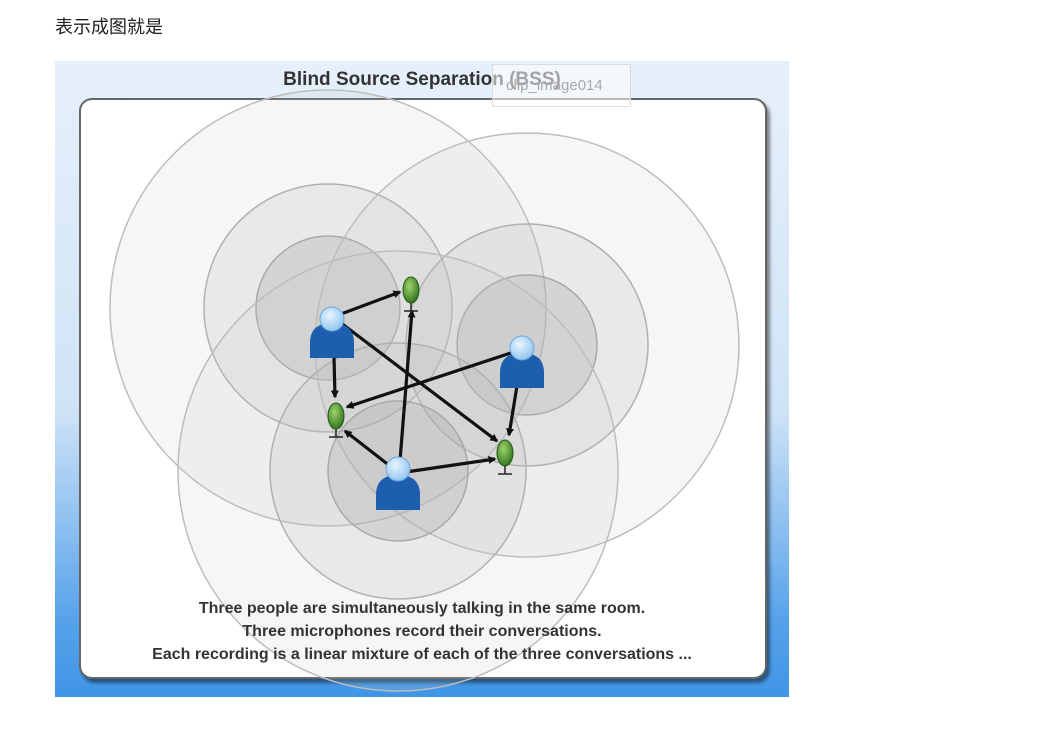 This screenshot has height=731, width=1055. Describe the element at coordinates (109, 27) in the screenshot. I see `intro-text: 表示成图就是` at that location.